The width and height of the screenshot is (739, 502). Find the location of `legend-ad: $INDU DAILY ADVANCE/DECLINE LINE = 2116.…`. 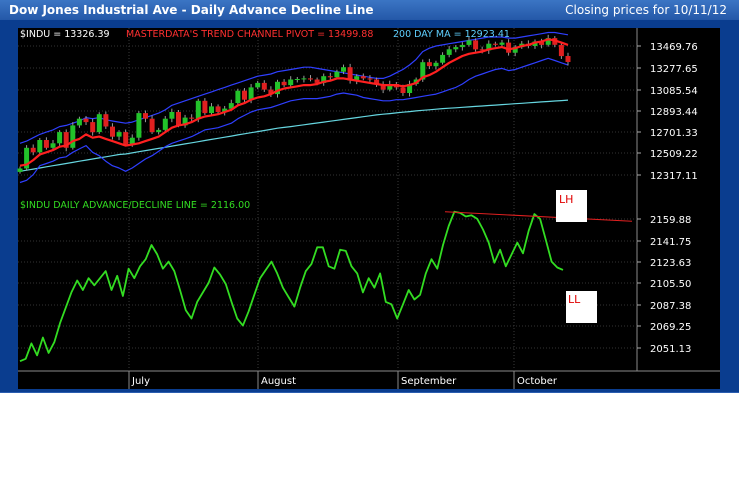

legend-ad: $INDU DAILY ADVANCE/DECLINE LINE = 2116.… is located at coordinates (135, 205).